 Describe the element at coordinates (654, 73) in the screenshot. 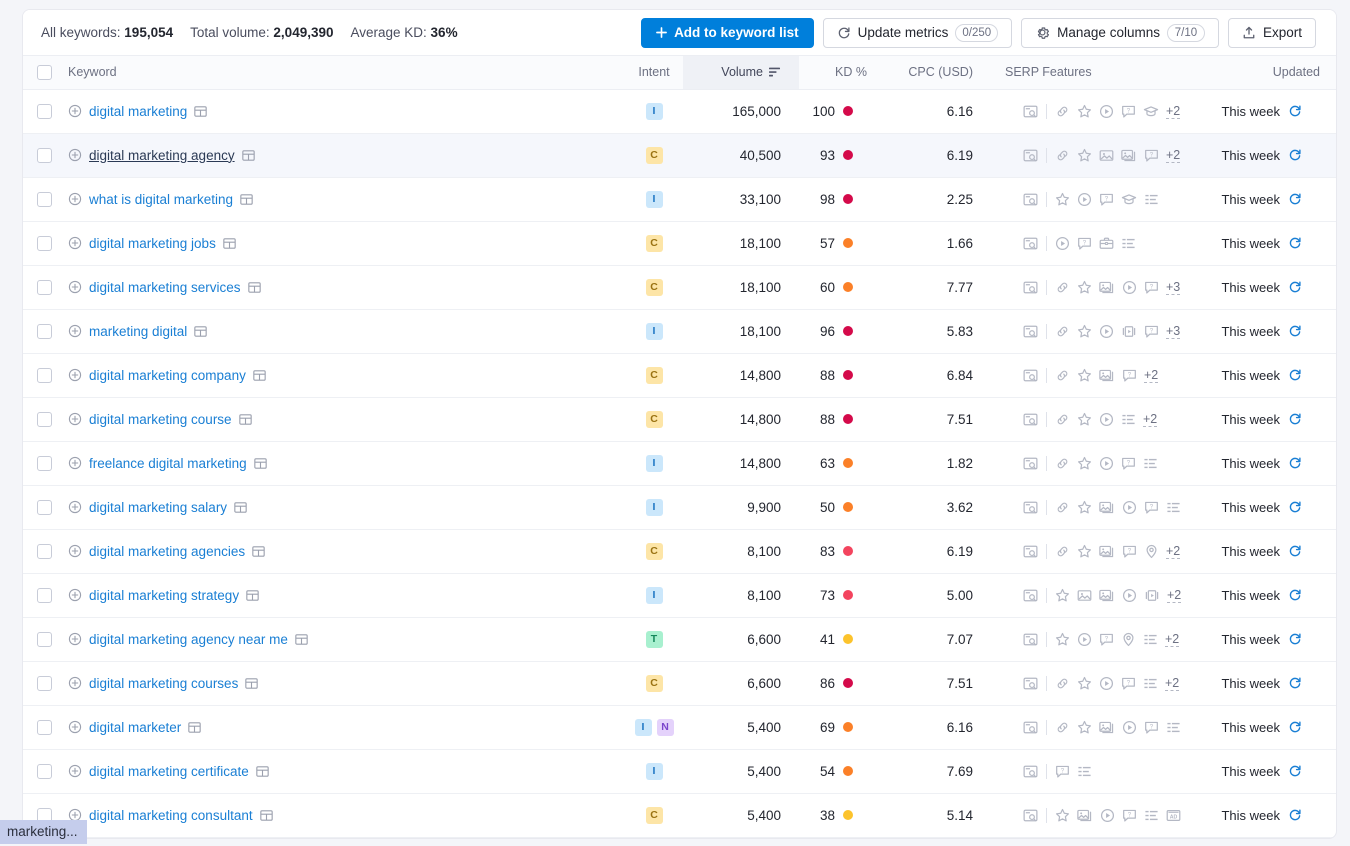

I see `header-intent: Intent` at that location.